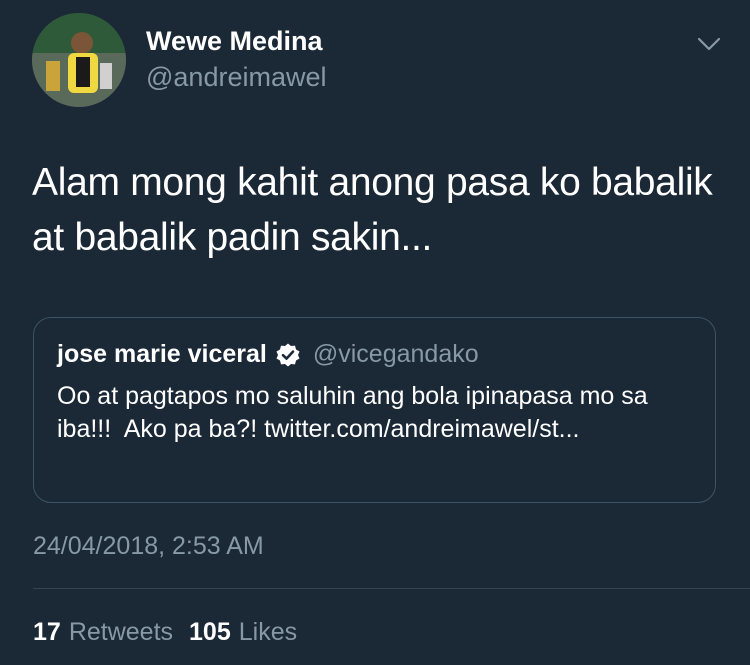 The width and height of the screenshot is (750, 665). What do you see at coordinates (121, 632) in the screenshot?
I see `retweets-label: Retweets` at bounding box center [121, 632].